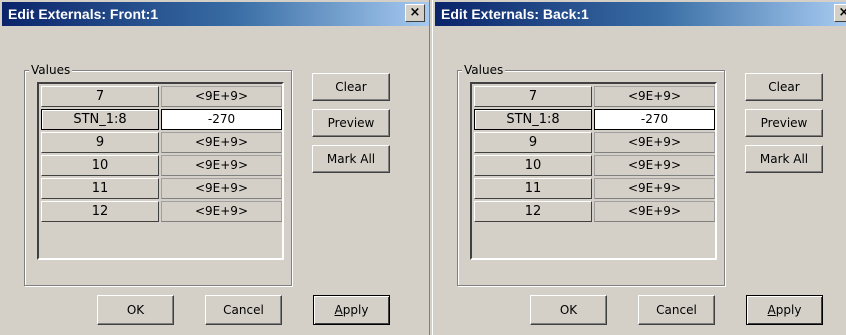 The image size is (846, 335). Describe the element at coordinates (215, 14) in the screenshot. I see `dialog-title-bar: Edit Externals: Front:1` at that location.